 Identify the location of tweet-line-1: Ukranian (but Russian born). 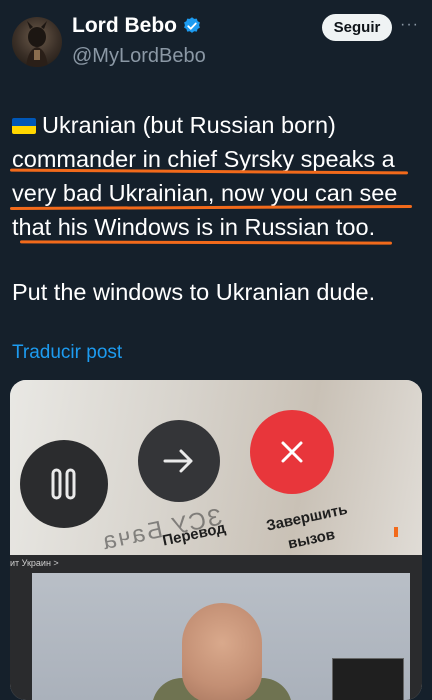
(217, 125).